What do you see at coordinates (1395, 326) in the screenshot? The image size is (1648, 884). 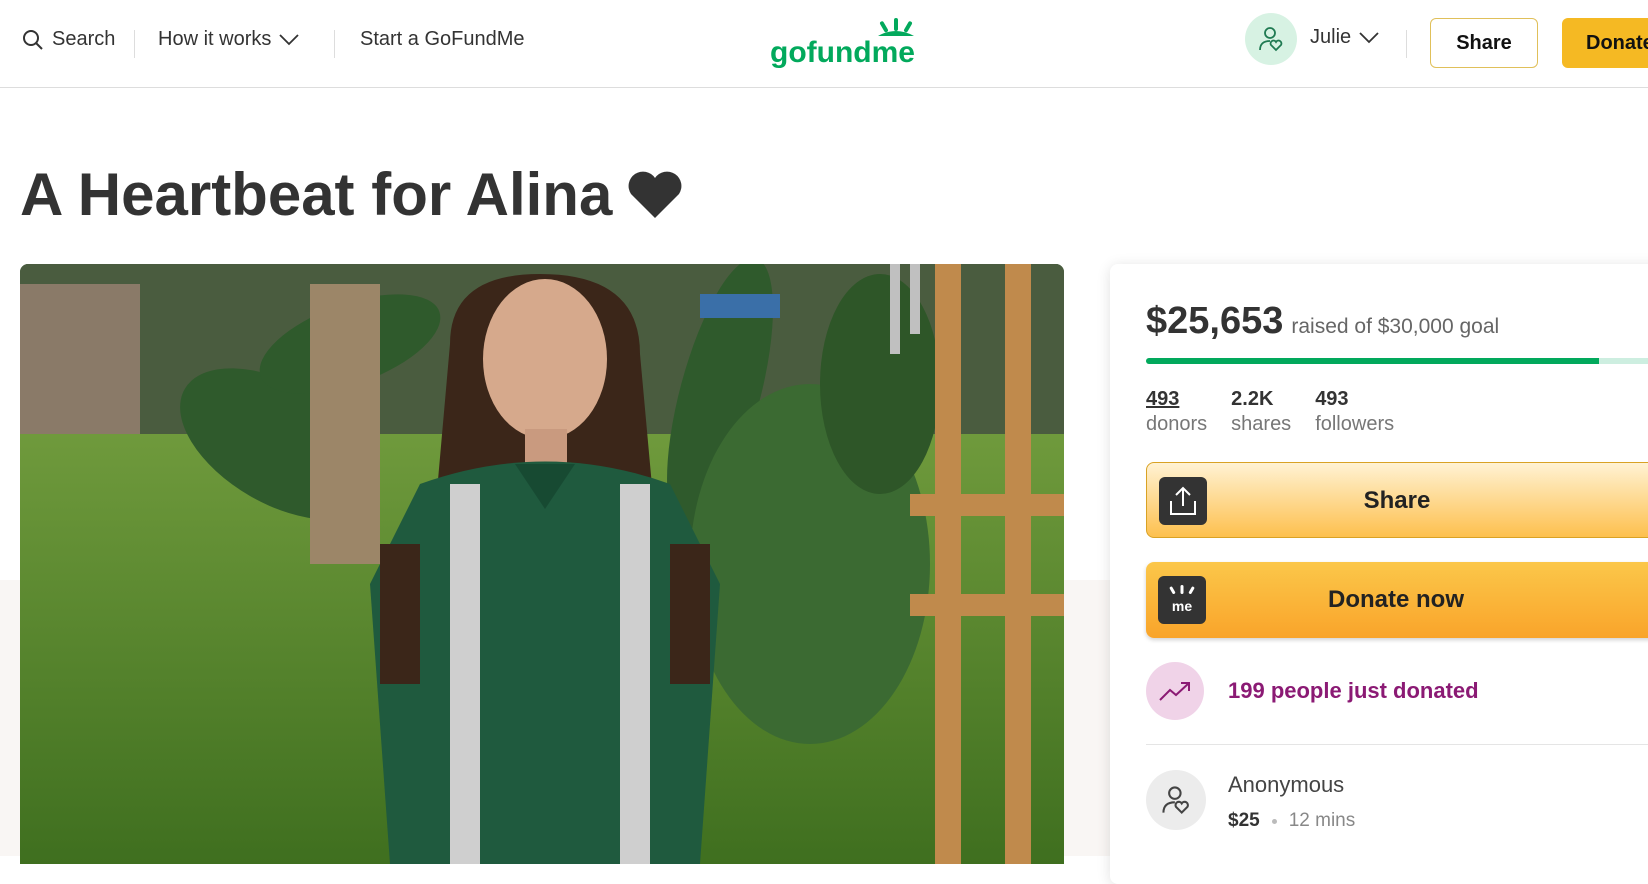 I see `goal-text: raised of $30,000 goal` at bounding box center [1395, 326].